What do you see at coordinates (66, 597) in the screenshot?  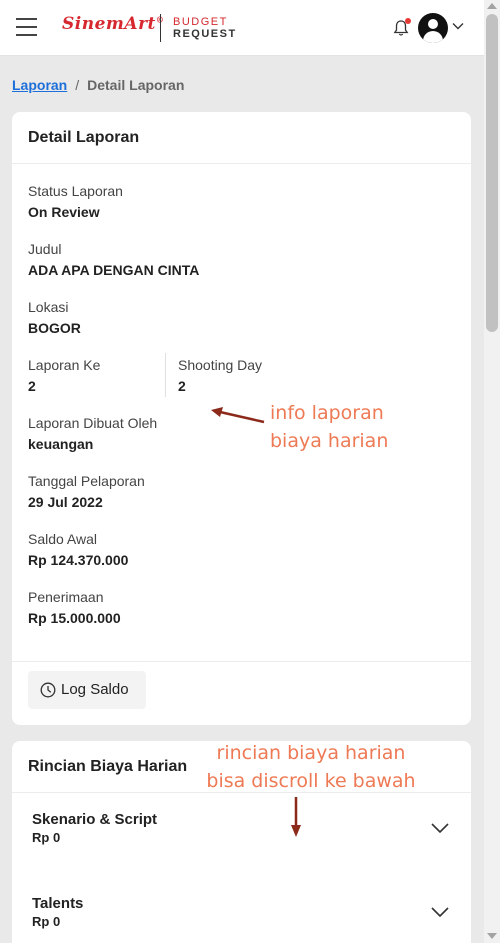 I see `penerimaan-label: Penerimaan` at bounding box center [66, 597].